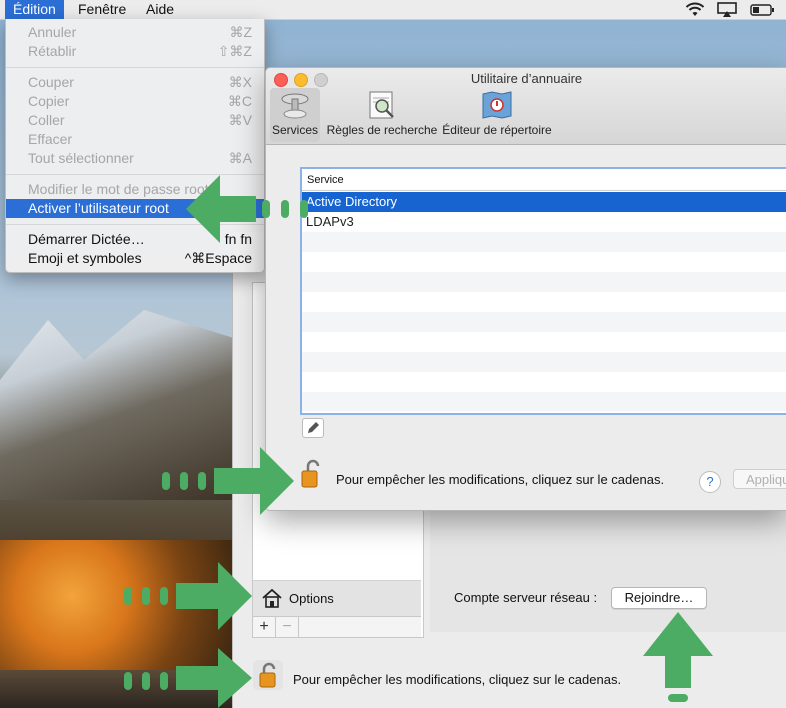  I want to click on pencil-icon, so click(313, 427).